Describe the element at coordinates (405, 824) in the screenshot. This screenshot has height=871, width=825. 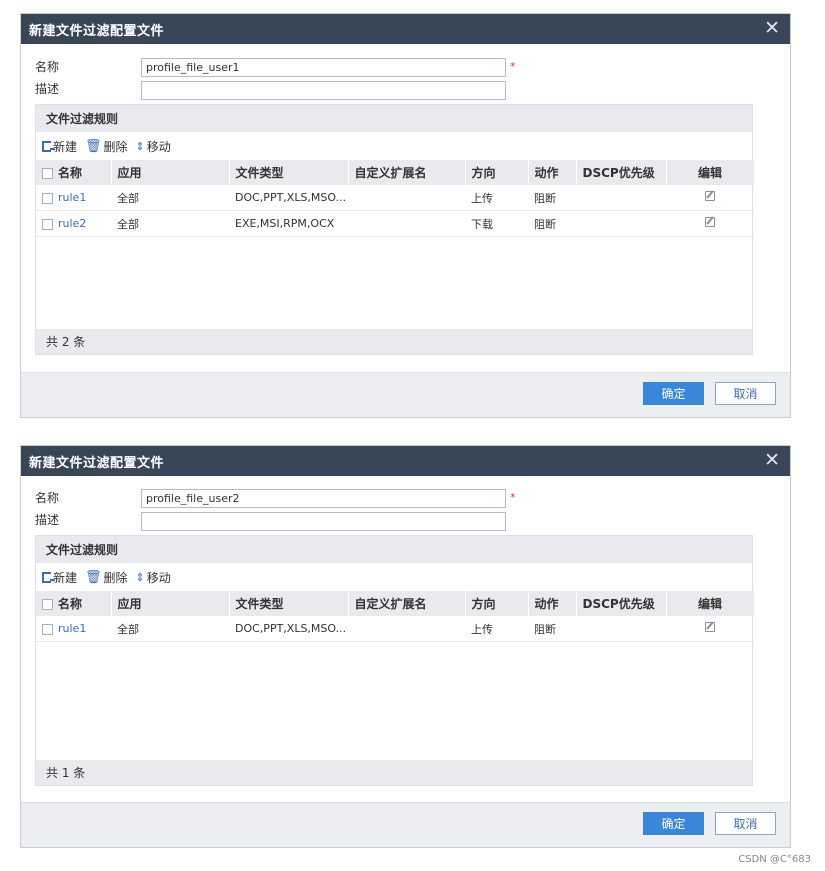
I see `dialog-footer: 确定 取消` at that location.